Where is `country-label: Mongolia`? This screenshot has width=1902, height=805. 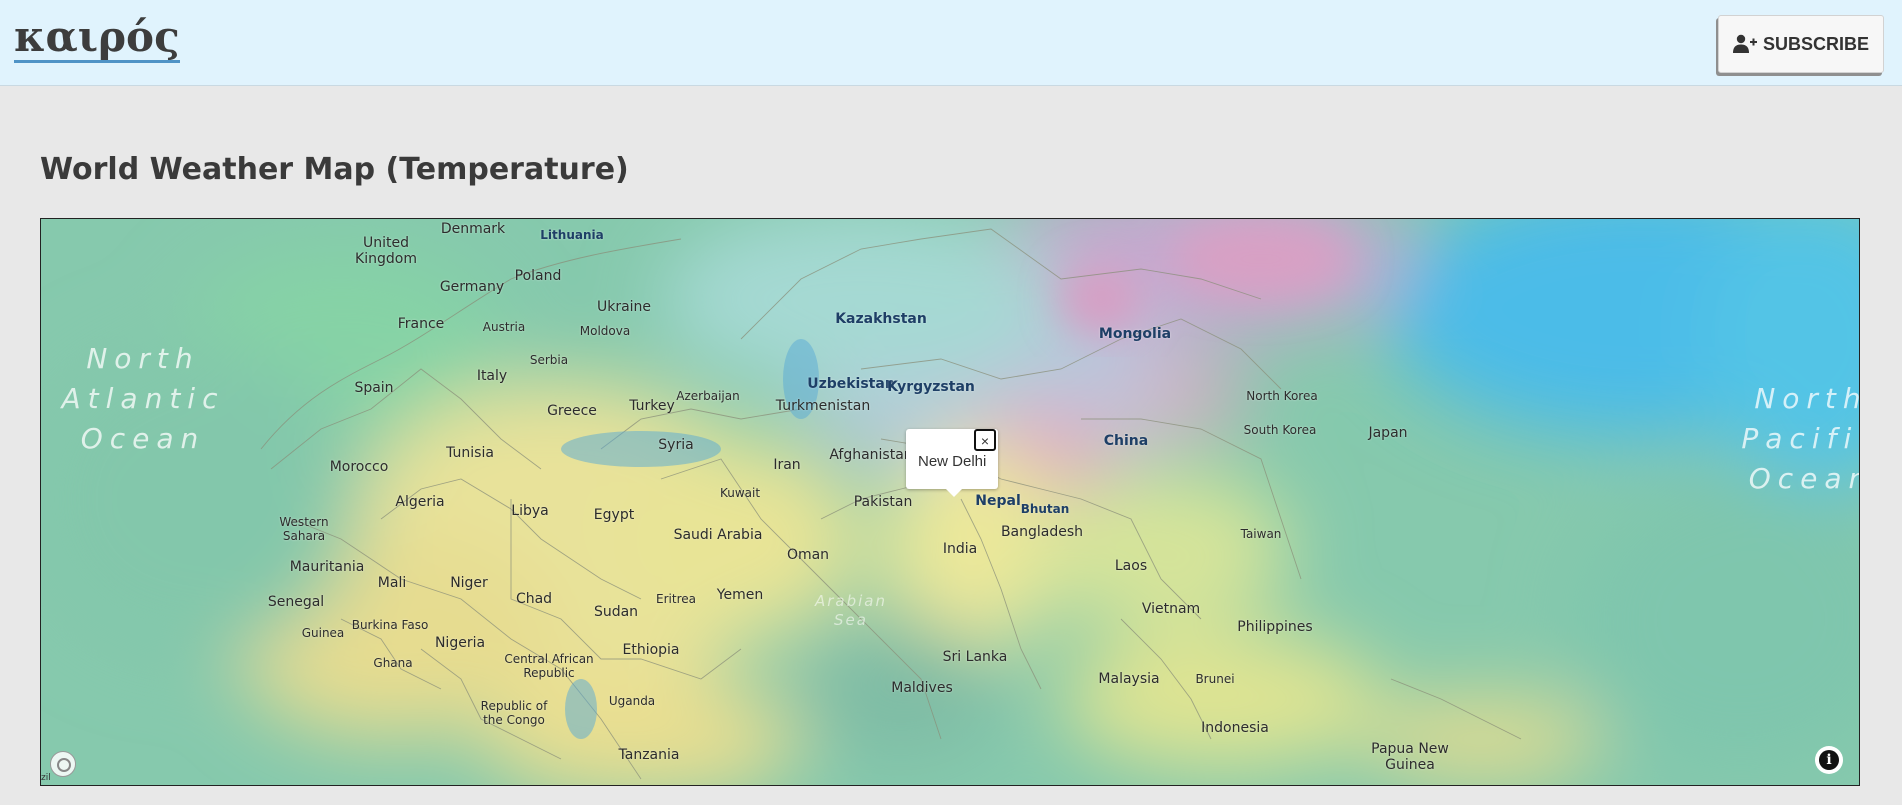 country-label: Mongolia is located at coordinates (1135, 334).